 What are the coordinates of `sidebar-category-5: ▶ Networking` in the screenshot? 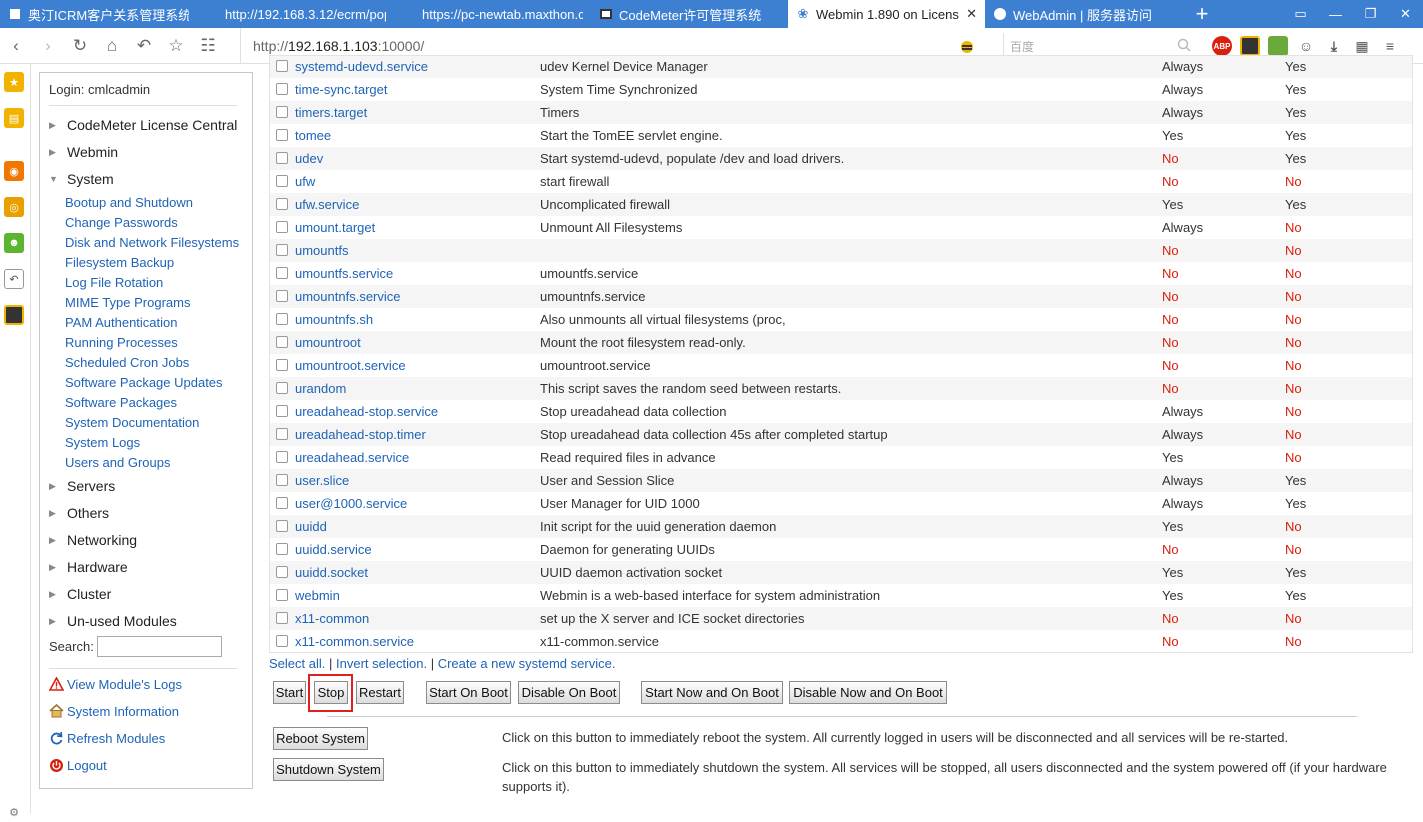 It's located at (93, 540).